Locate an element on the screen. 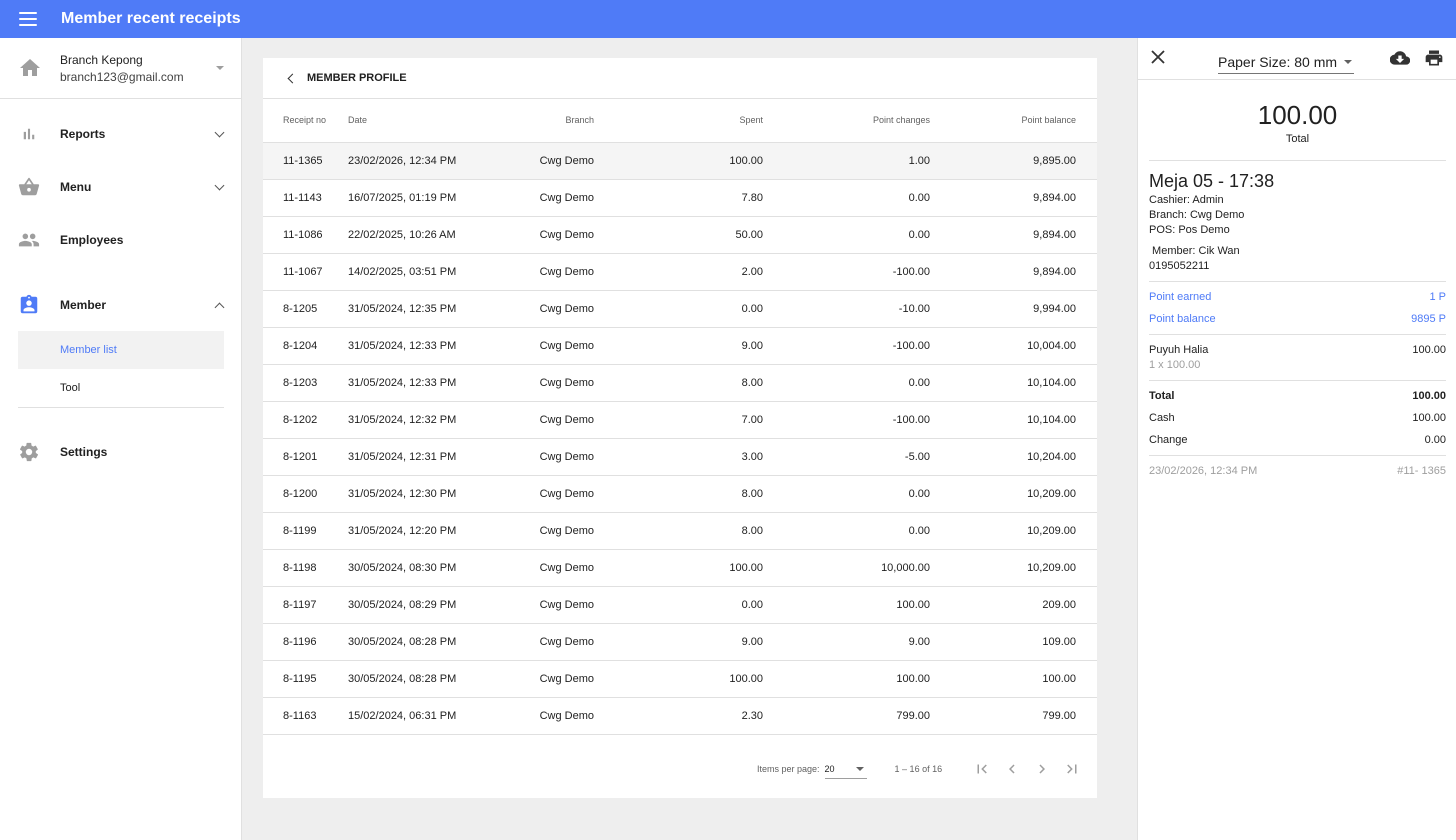  point-balance-cell: 9,894.00 is located at coordinates (1013, 235).